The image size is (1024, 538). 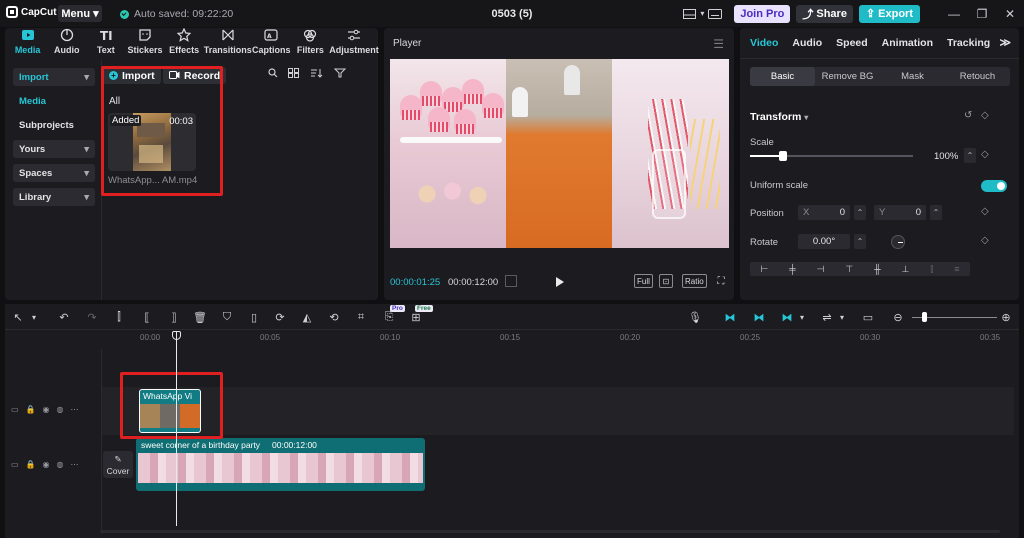 I want to click on join-pro-button: Join Pro, so click(x=762, y=13).